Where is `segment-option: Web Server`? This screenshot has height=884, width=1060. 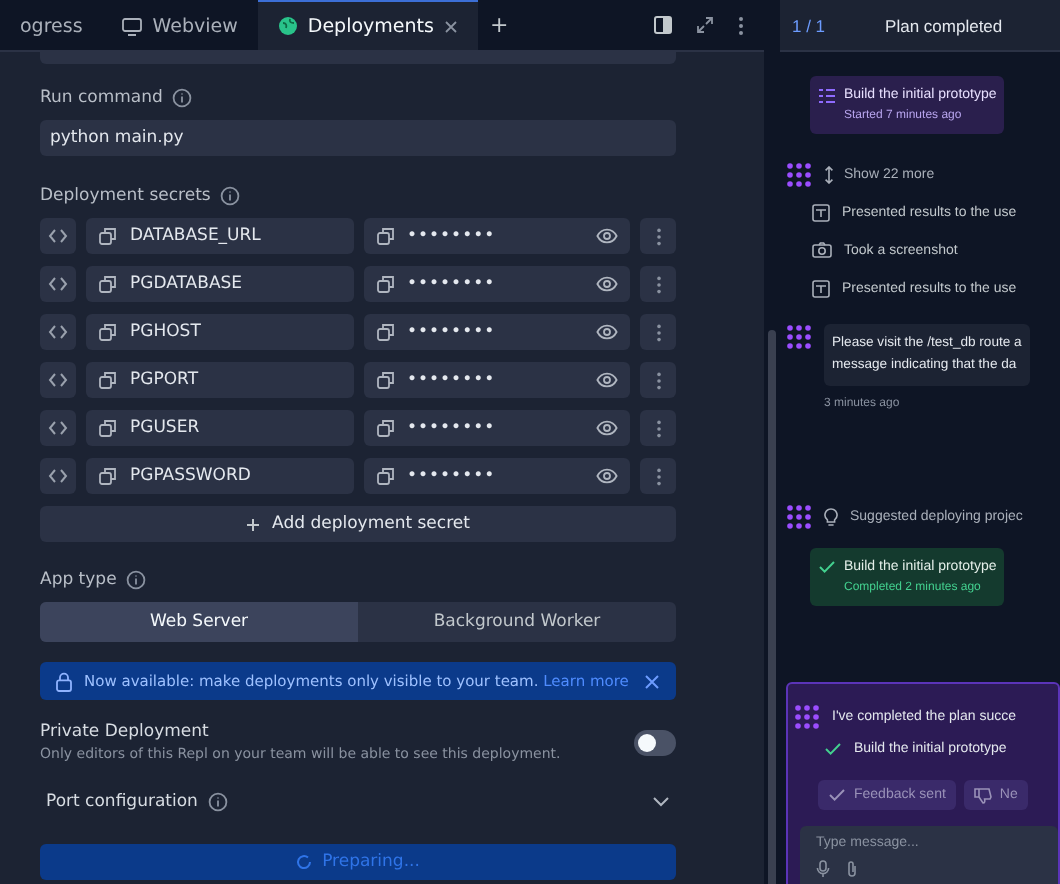 segment-option: Web Server is located at coordinates (199, 622).